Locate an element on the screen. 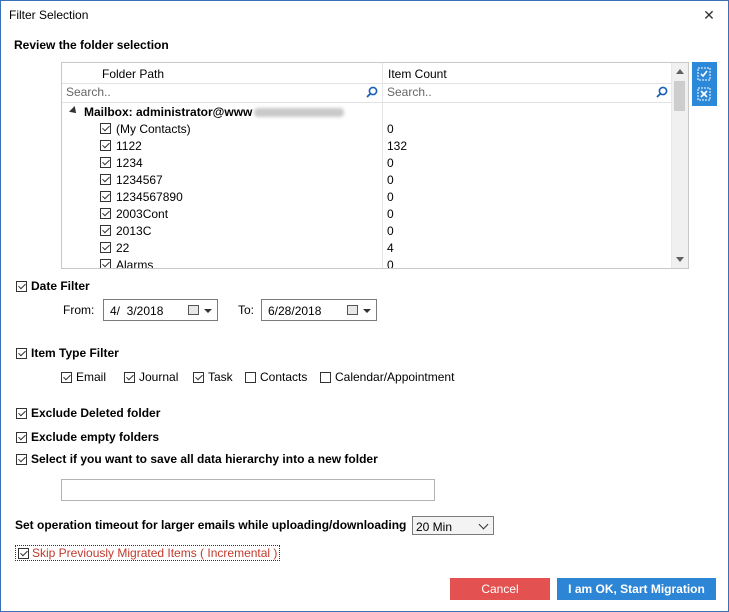 The width and height of the screenshot is (729, 612). folder-row: 22 4 is located at coordinates (367, 248).